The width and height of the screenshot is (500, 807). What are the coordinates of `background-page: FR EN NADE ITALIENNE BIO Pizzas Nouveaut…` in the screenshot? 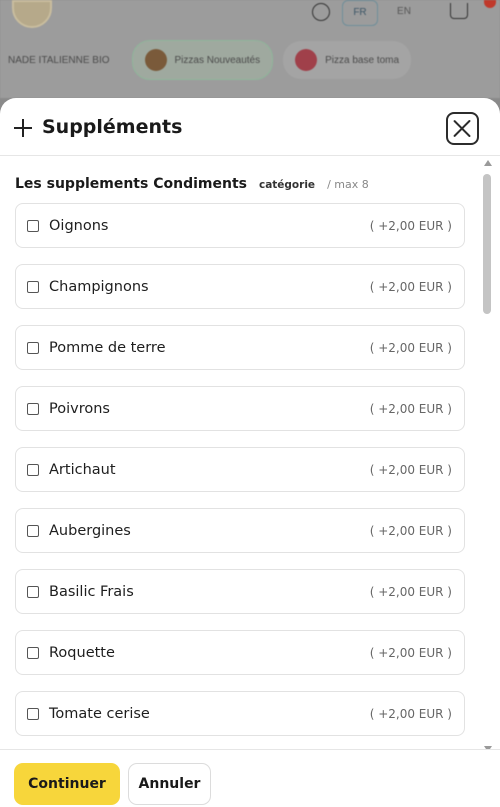 It's located at (250, 49).